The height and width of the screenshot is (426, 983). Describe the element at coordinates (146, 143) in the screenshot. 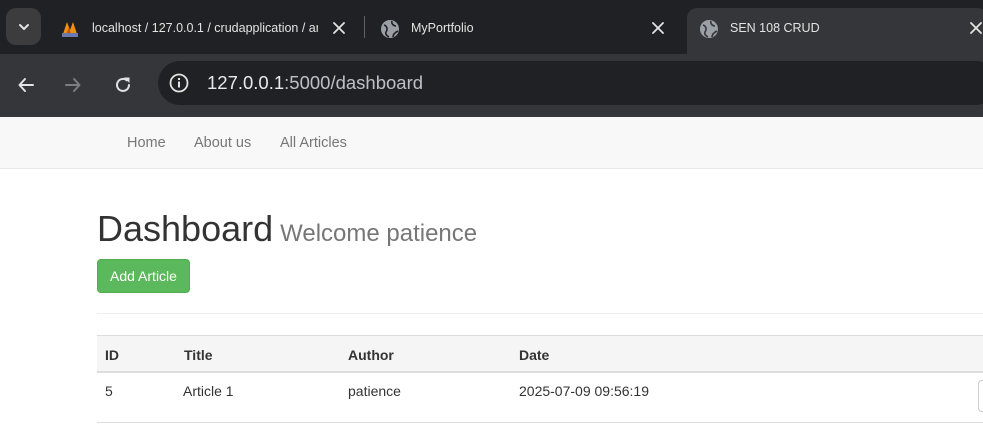

I see `nav-link-home: Home` at that location.